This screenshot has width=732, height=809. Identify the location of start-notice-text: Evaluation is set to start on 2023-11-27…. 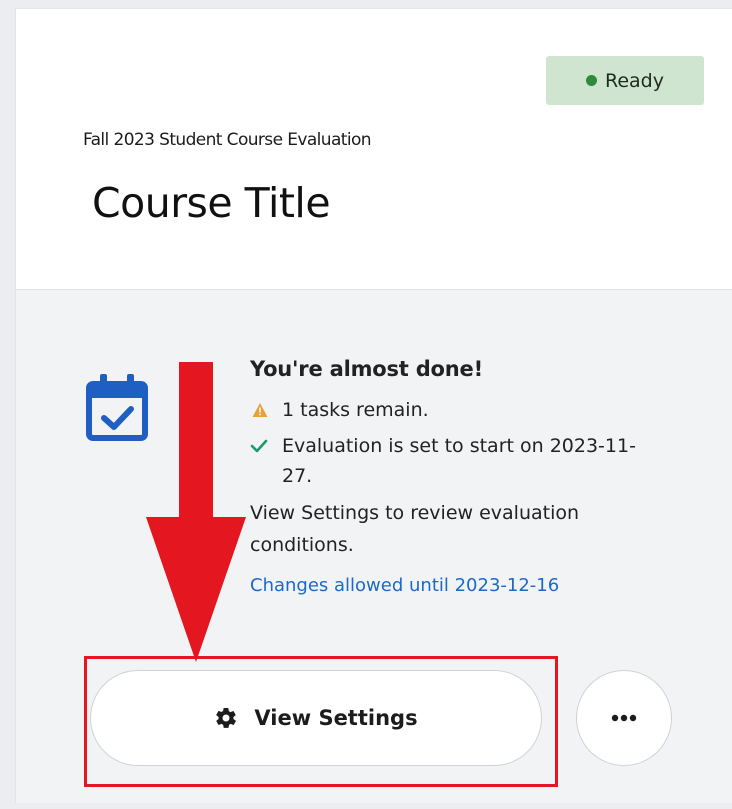
(459, 461).